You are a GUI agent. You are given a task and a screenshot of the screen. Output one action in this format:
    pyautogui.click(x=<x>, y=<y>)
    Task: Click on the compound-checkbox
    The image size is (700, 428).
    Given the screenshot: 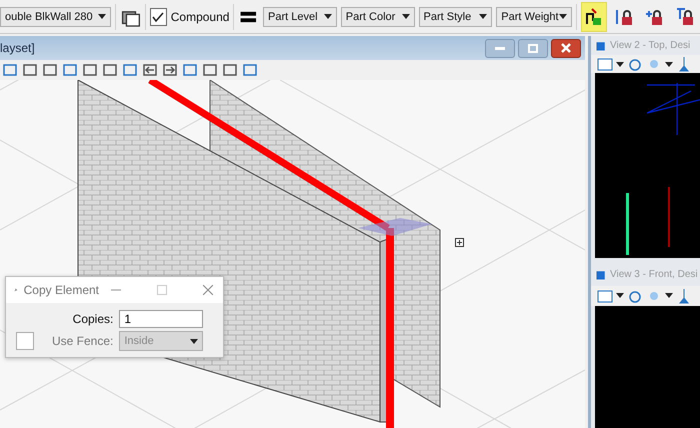 What is the action you would take?
    pyautogui.click(x=158, y=17)
    